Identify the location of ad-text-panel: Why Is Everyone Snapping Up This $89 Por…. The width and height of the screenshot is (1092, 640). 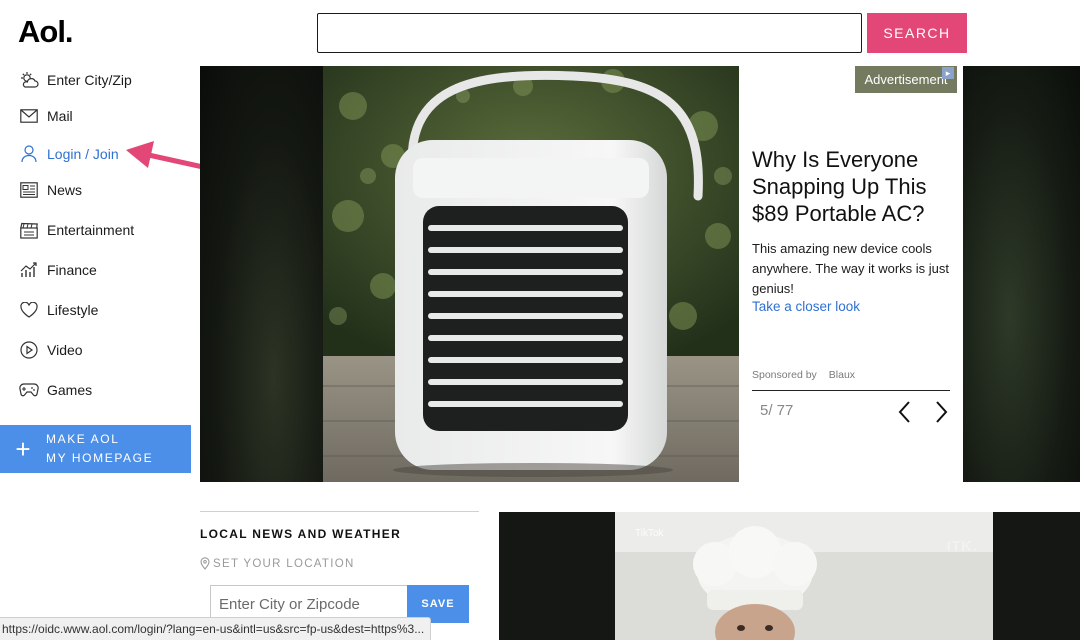
(851, 274).